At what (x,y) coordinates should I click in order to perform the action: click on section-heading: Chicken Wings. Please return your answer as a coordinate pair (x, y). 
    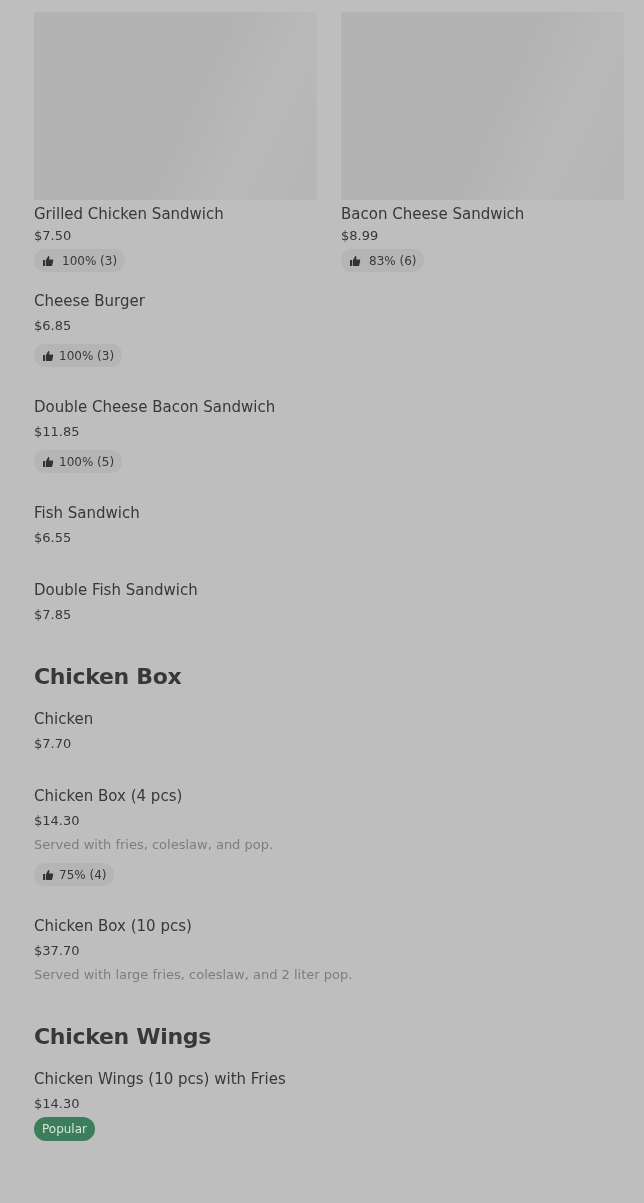
    Looking at the image, I should click on (123, 1037).